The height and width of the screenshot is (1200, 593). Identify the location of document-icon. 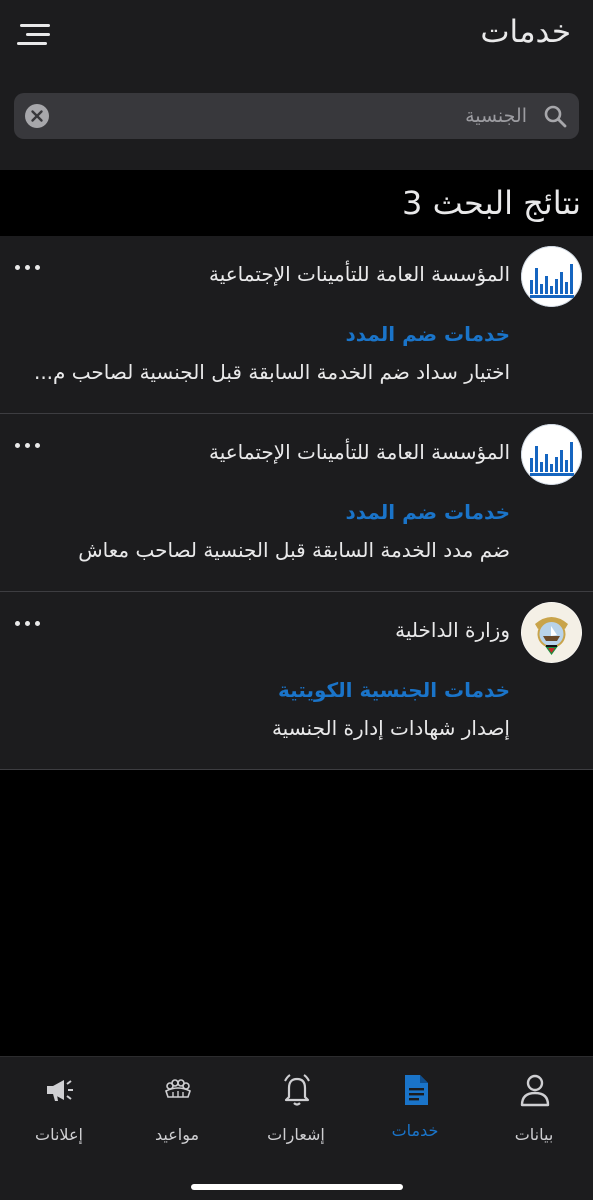
(416, 1090).